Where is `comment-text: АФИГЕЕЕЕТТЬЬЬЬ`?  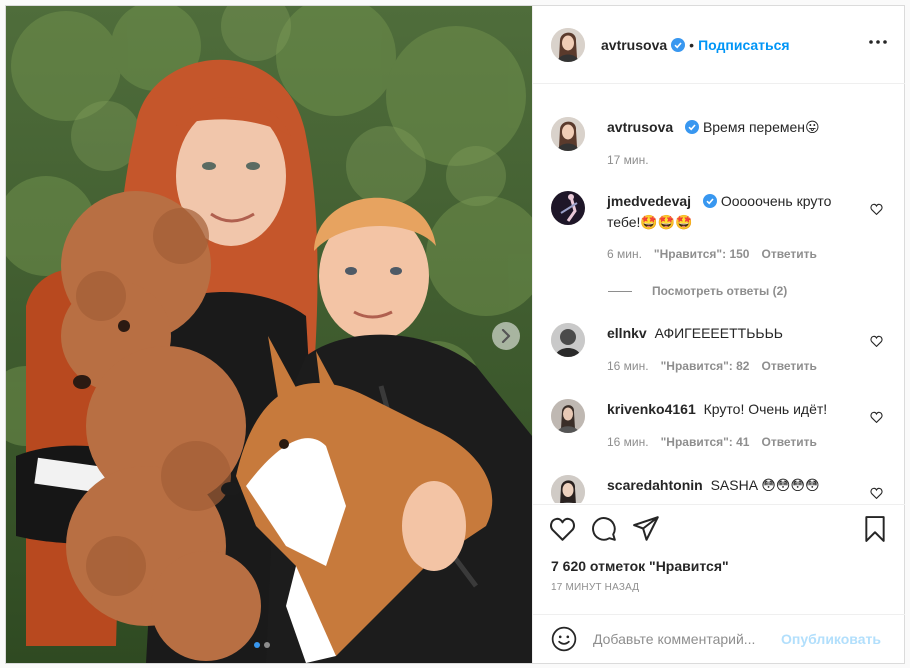
comment-text: АФИГЕЕЕЕТТЬЬЬЬ is located at coordinates (718, 333).